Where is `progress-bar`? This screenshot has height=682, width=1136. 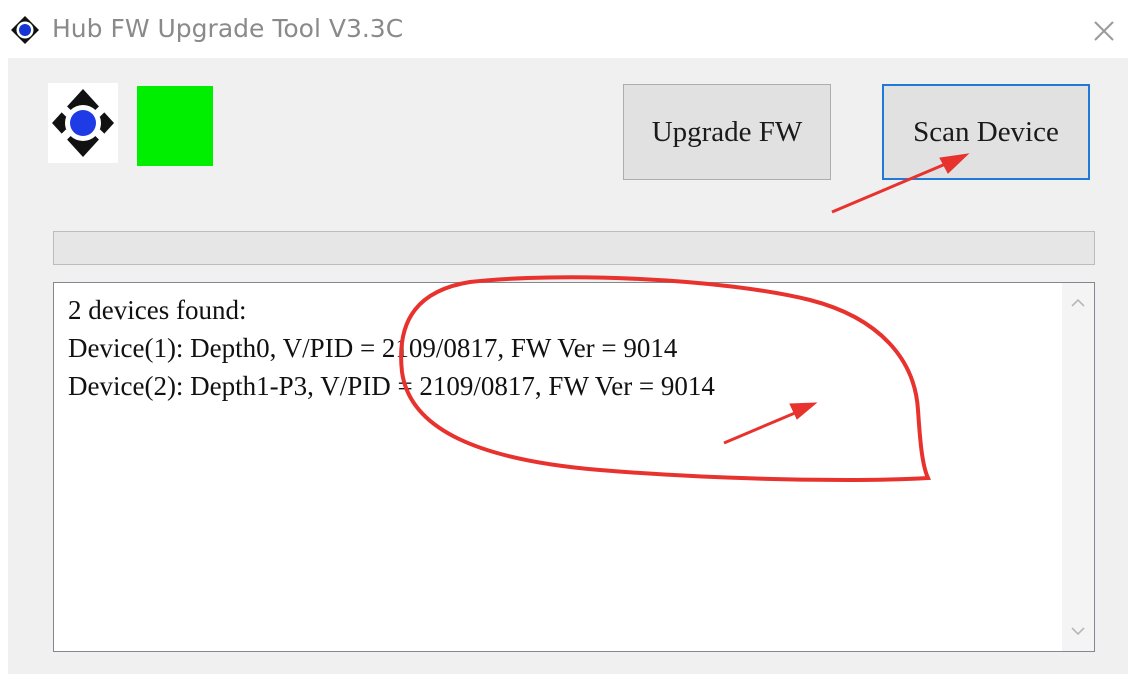
progress-bar is located at coordinates (574, 248).